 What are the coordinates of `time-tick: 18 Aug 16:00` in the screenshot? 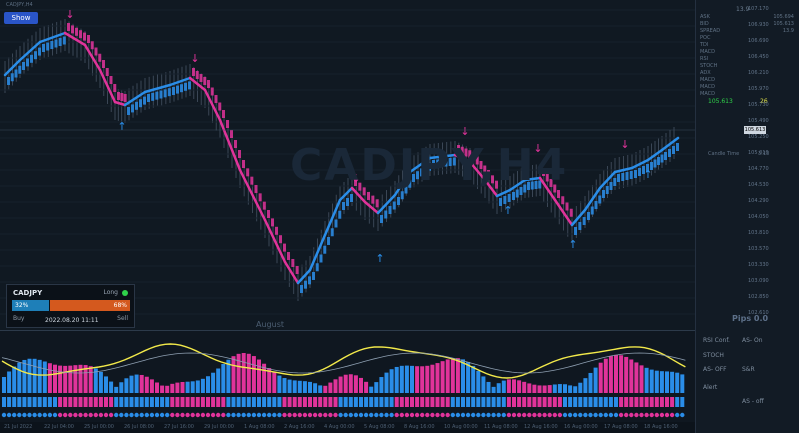 It's located at (661, 427).